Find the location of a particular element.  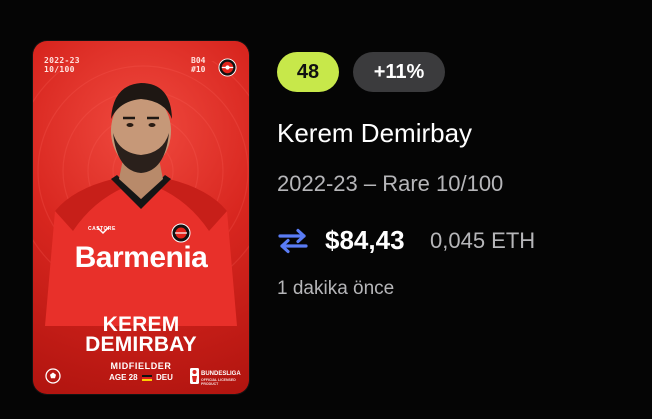

germany-flag-icon is located at coordinates (146, 377).